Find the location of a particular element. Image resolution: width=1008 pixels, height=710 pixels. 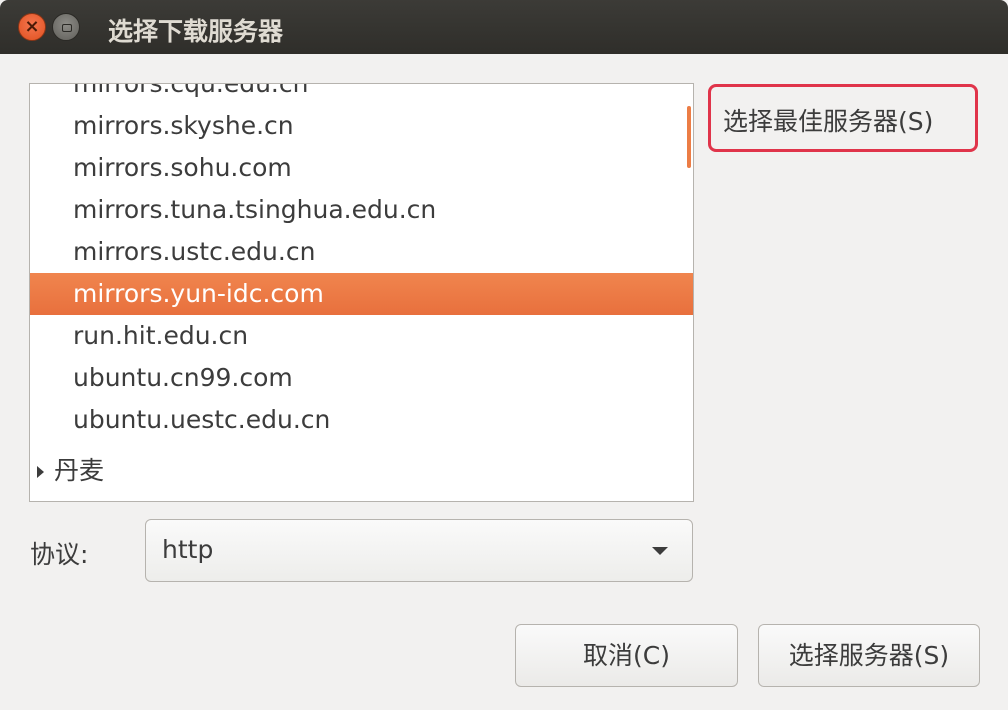

list-item: mirrors.tuna.tsinghua.edu.cn is located at coordinates (361, 210).